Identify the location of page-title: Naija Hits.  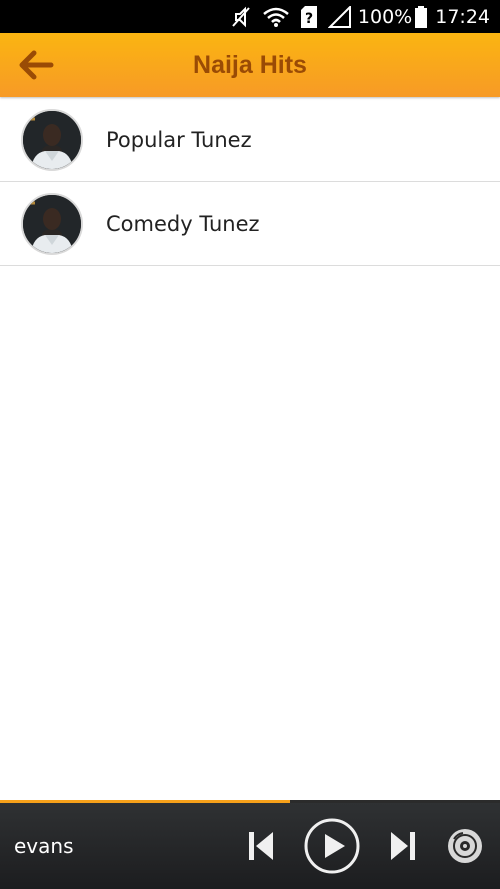
(250, 64).